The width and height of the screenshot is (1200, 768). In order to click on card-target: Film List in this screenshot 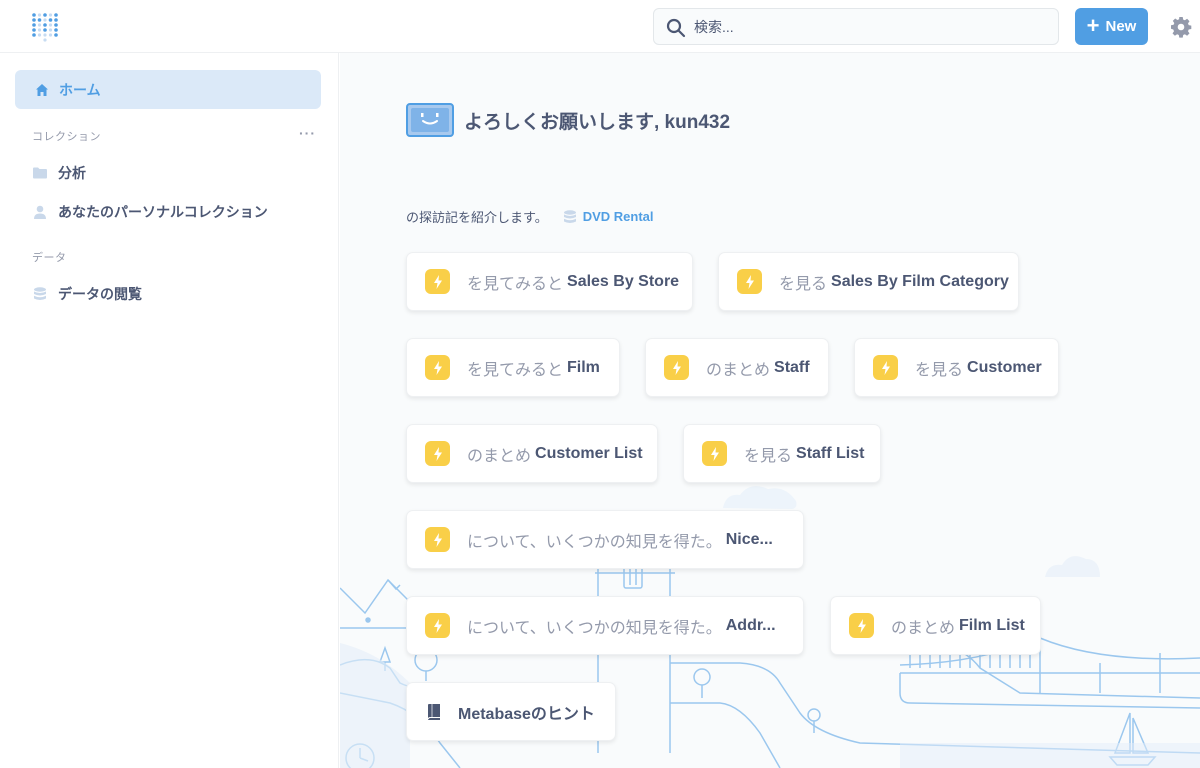, I will do `click(992, 625)`.